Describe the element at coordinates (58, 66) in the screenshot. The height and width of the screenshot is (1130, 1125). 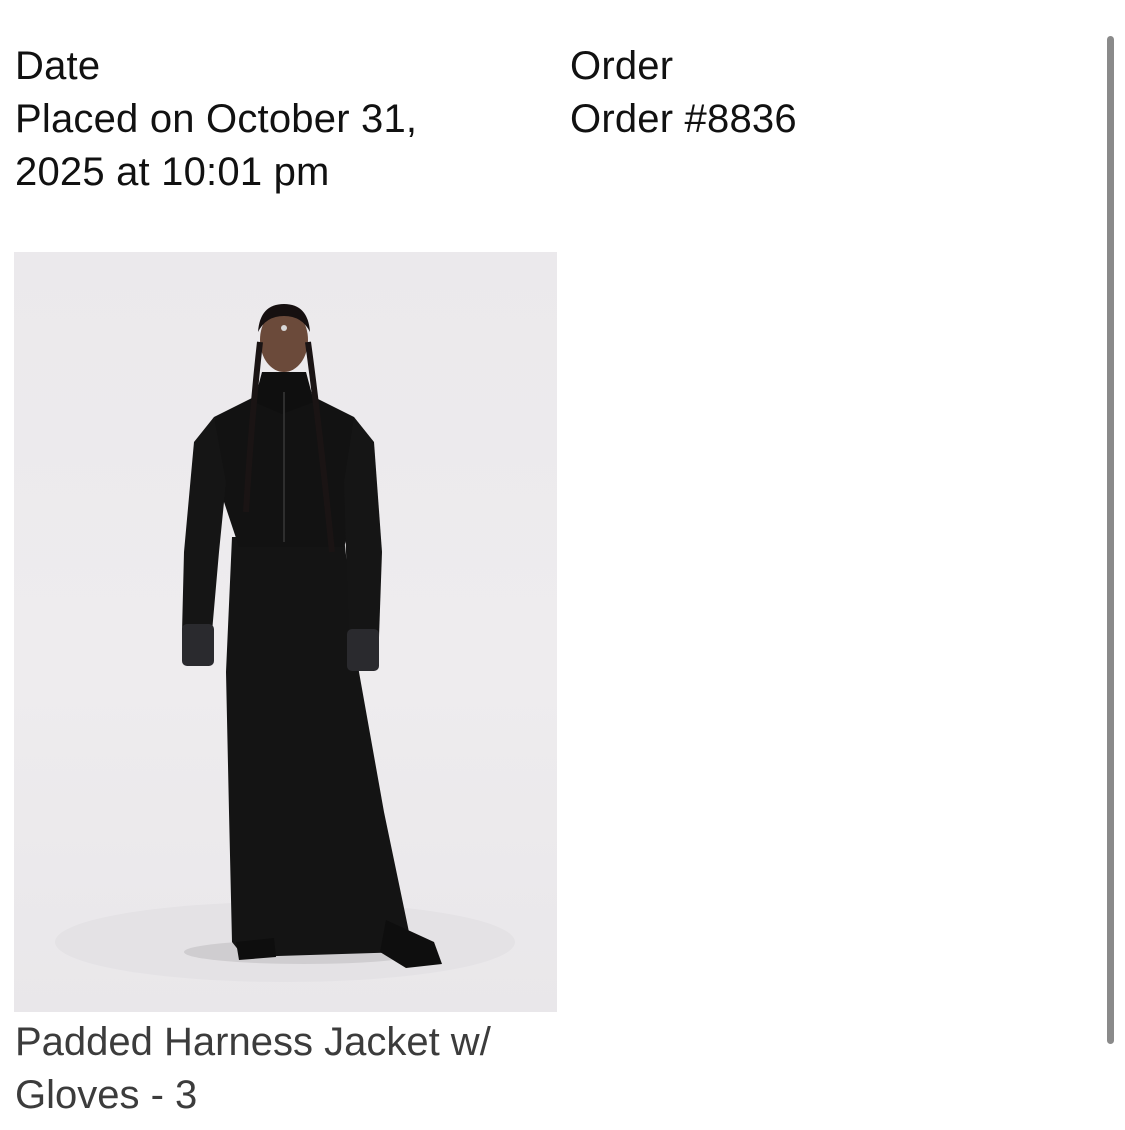
I see `date-label: Date` at that location.